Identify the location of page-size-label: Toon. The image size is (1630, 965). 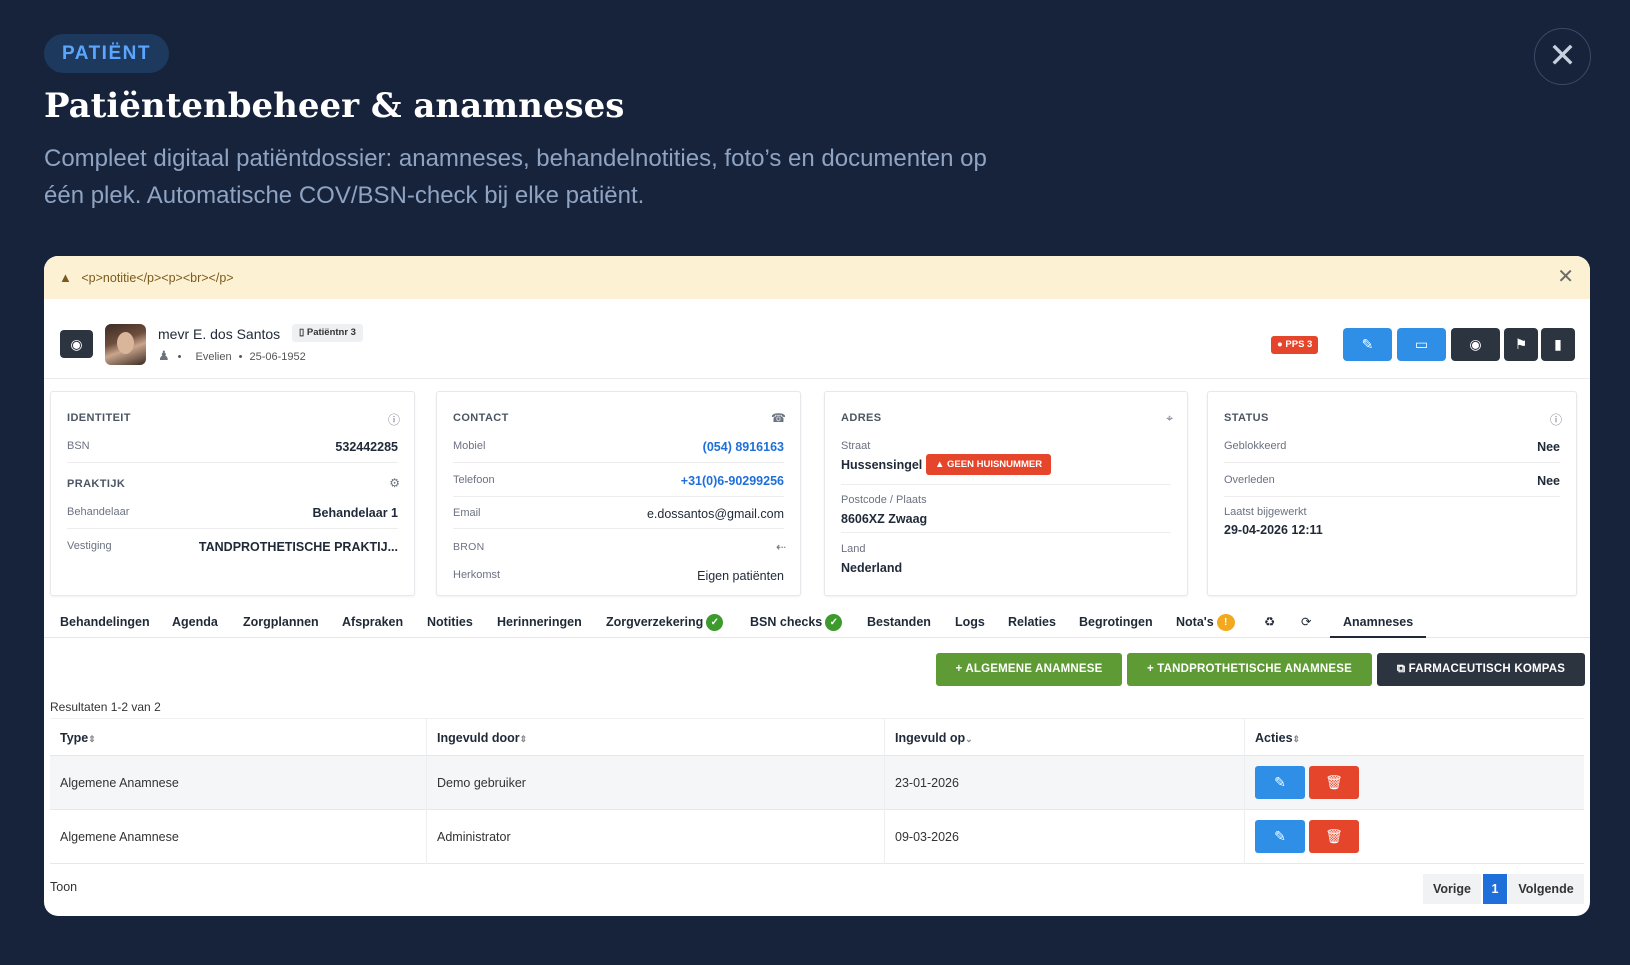
(63, 887).